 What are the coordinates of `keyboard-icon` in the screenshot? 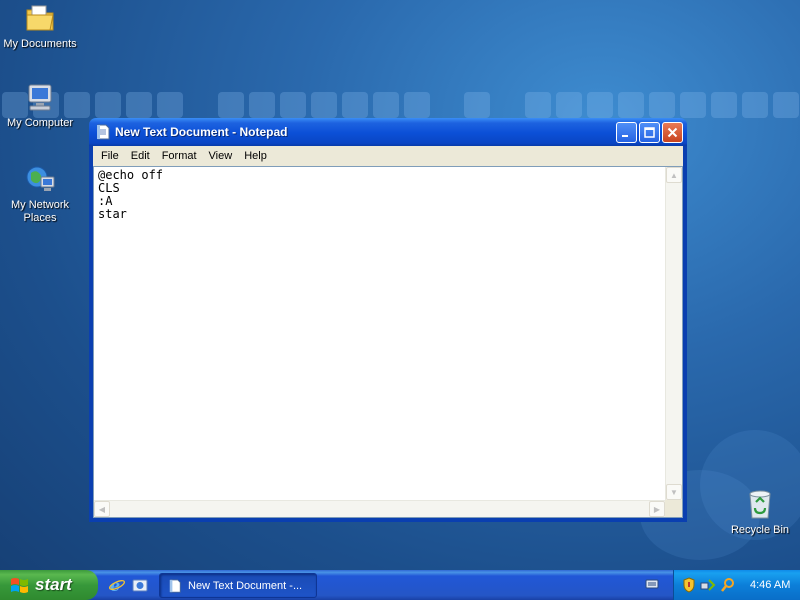 It's located at (652, 584).